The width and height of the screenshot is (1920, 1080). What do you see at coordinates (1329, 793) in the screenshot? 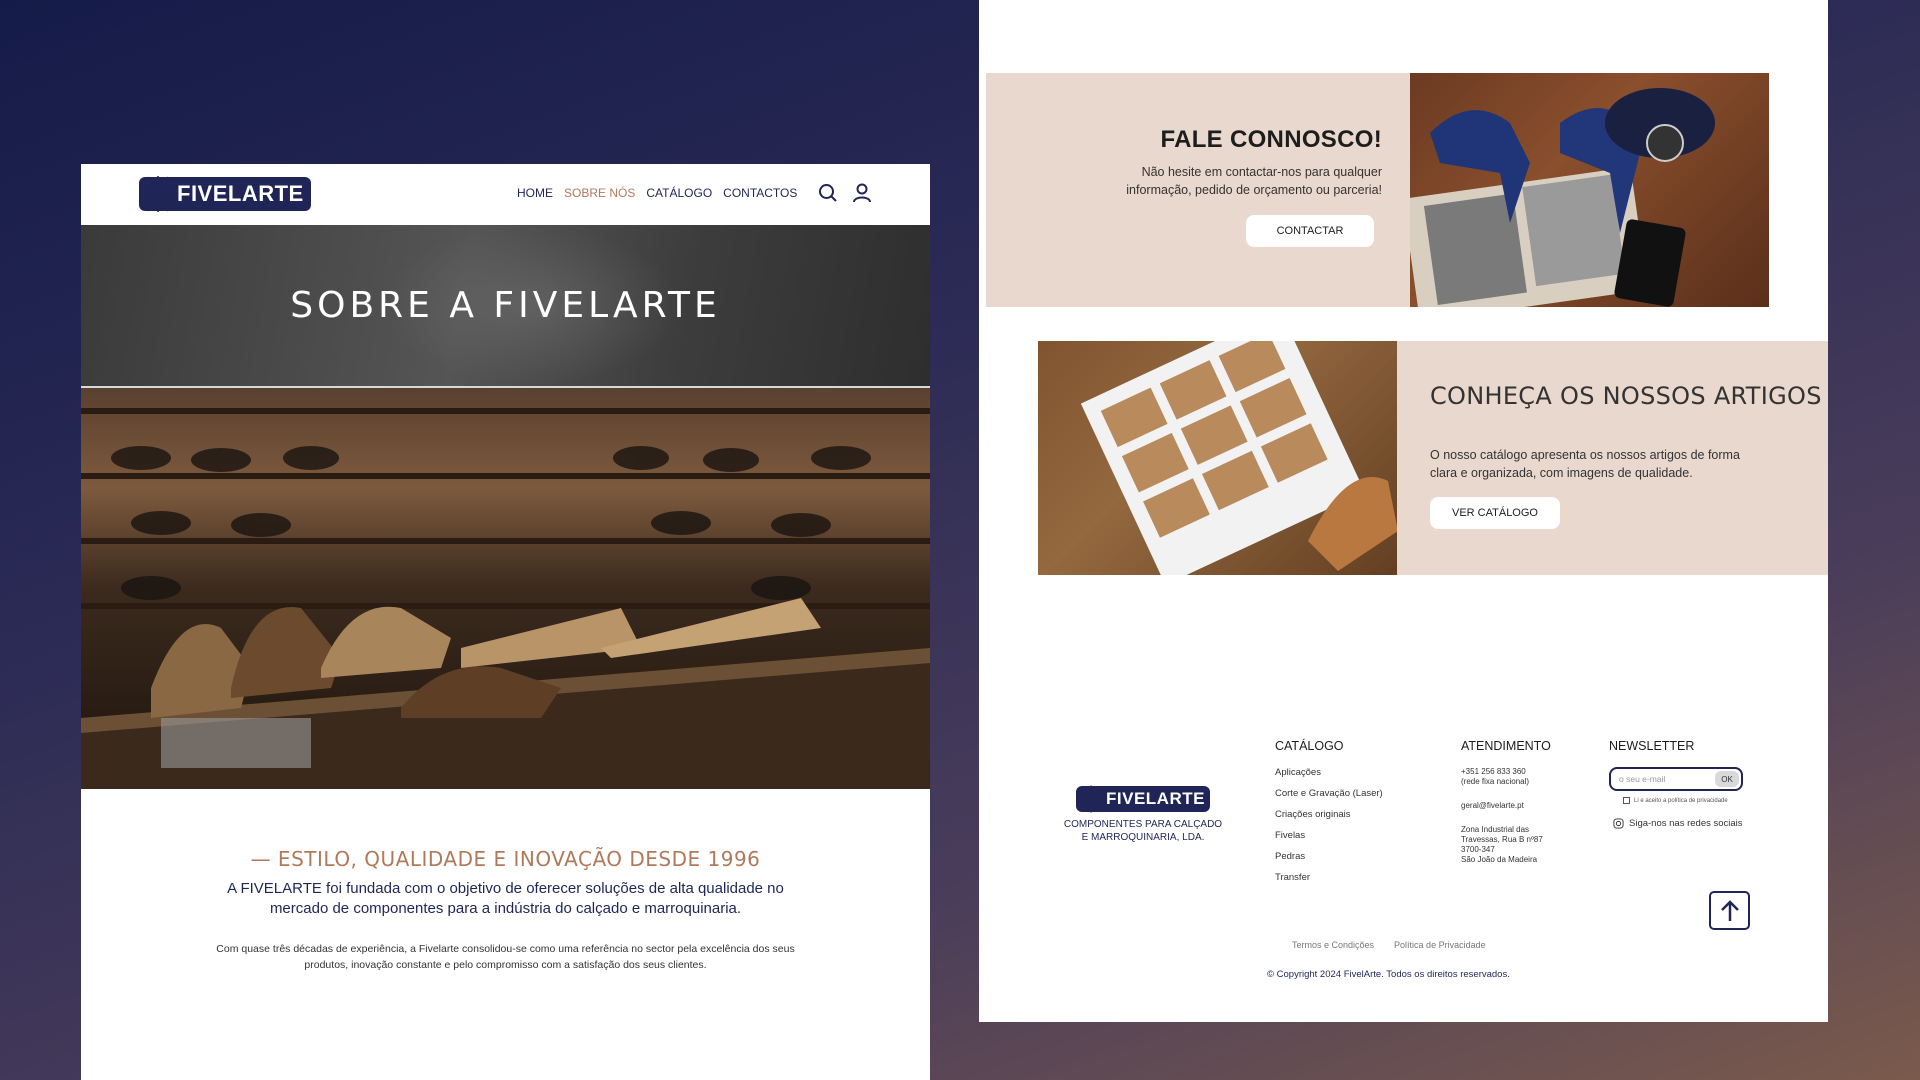
I see `footer-link-corte-gravacao: Corte e Gravação (Laser)` at bounding box center [1329, 793].